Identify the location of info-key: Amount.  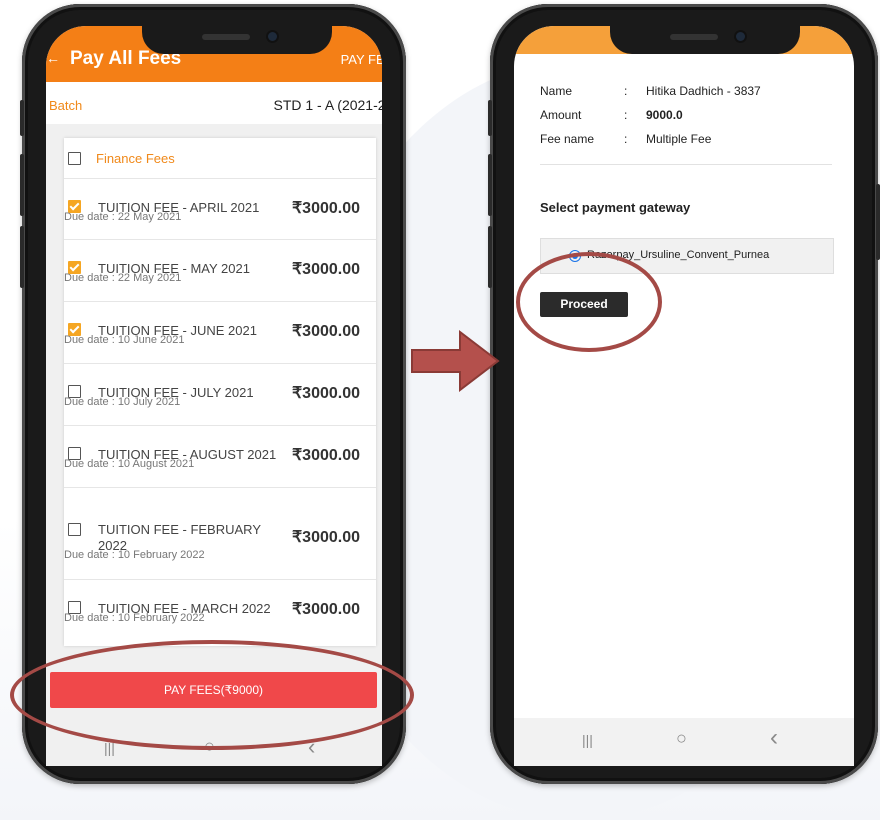
(561, 115).